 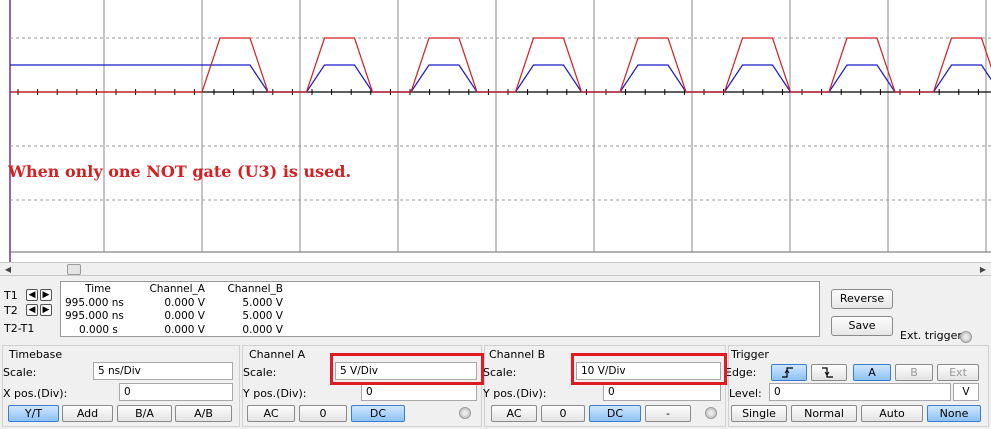 I want to click on readout-col-time: Time 995.000 ns 995.000 ns 0.000 s, so click(x=95, y=310).